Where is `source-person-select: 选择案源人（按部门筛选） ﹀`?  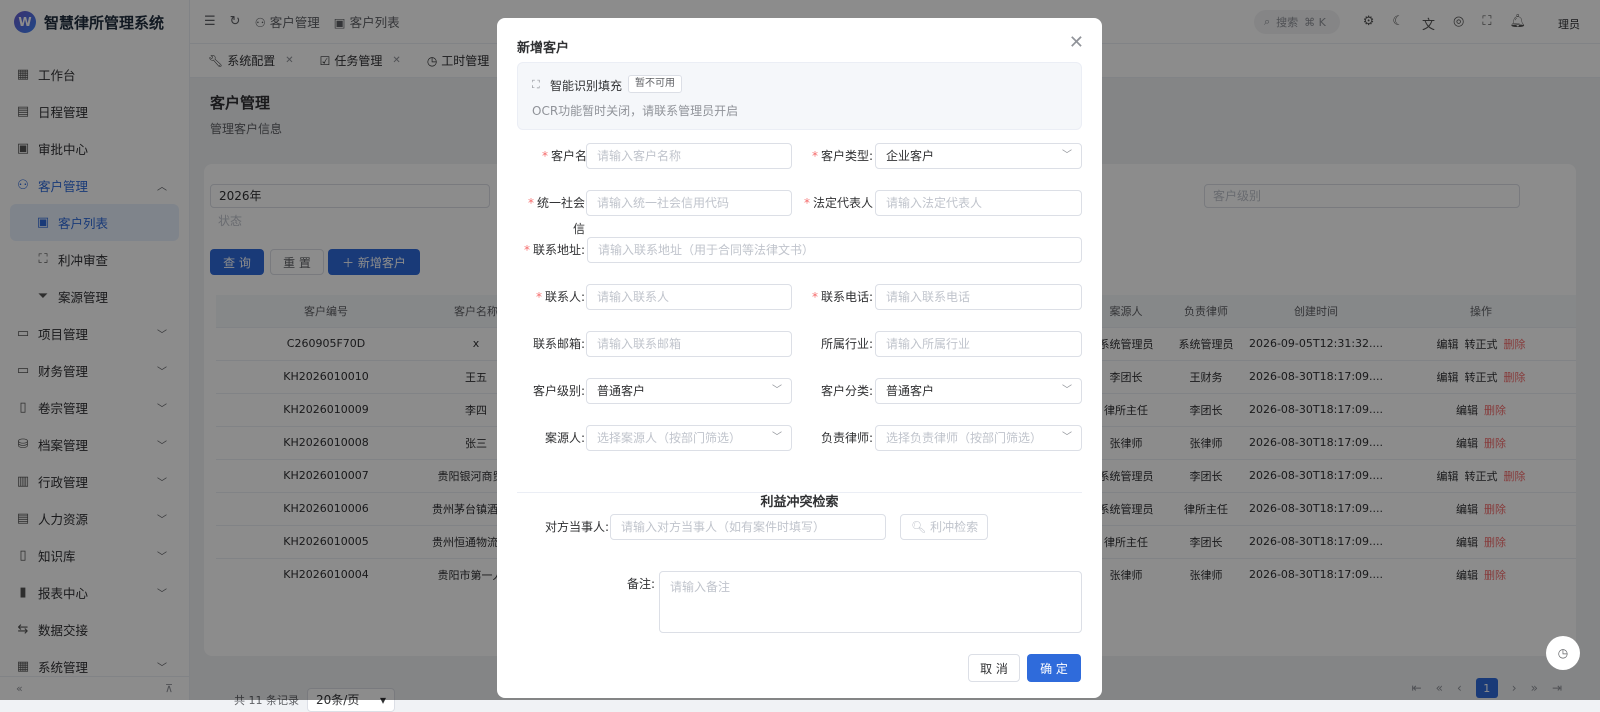 source-person-select: 选择案源人（按部门筛选） ﹀ is located at coordinates (689, 438).